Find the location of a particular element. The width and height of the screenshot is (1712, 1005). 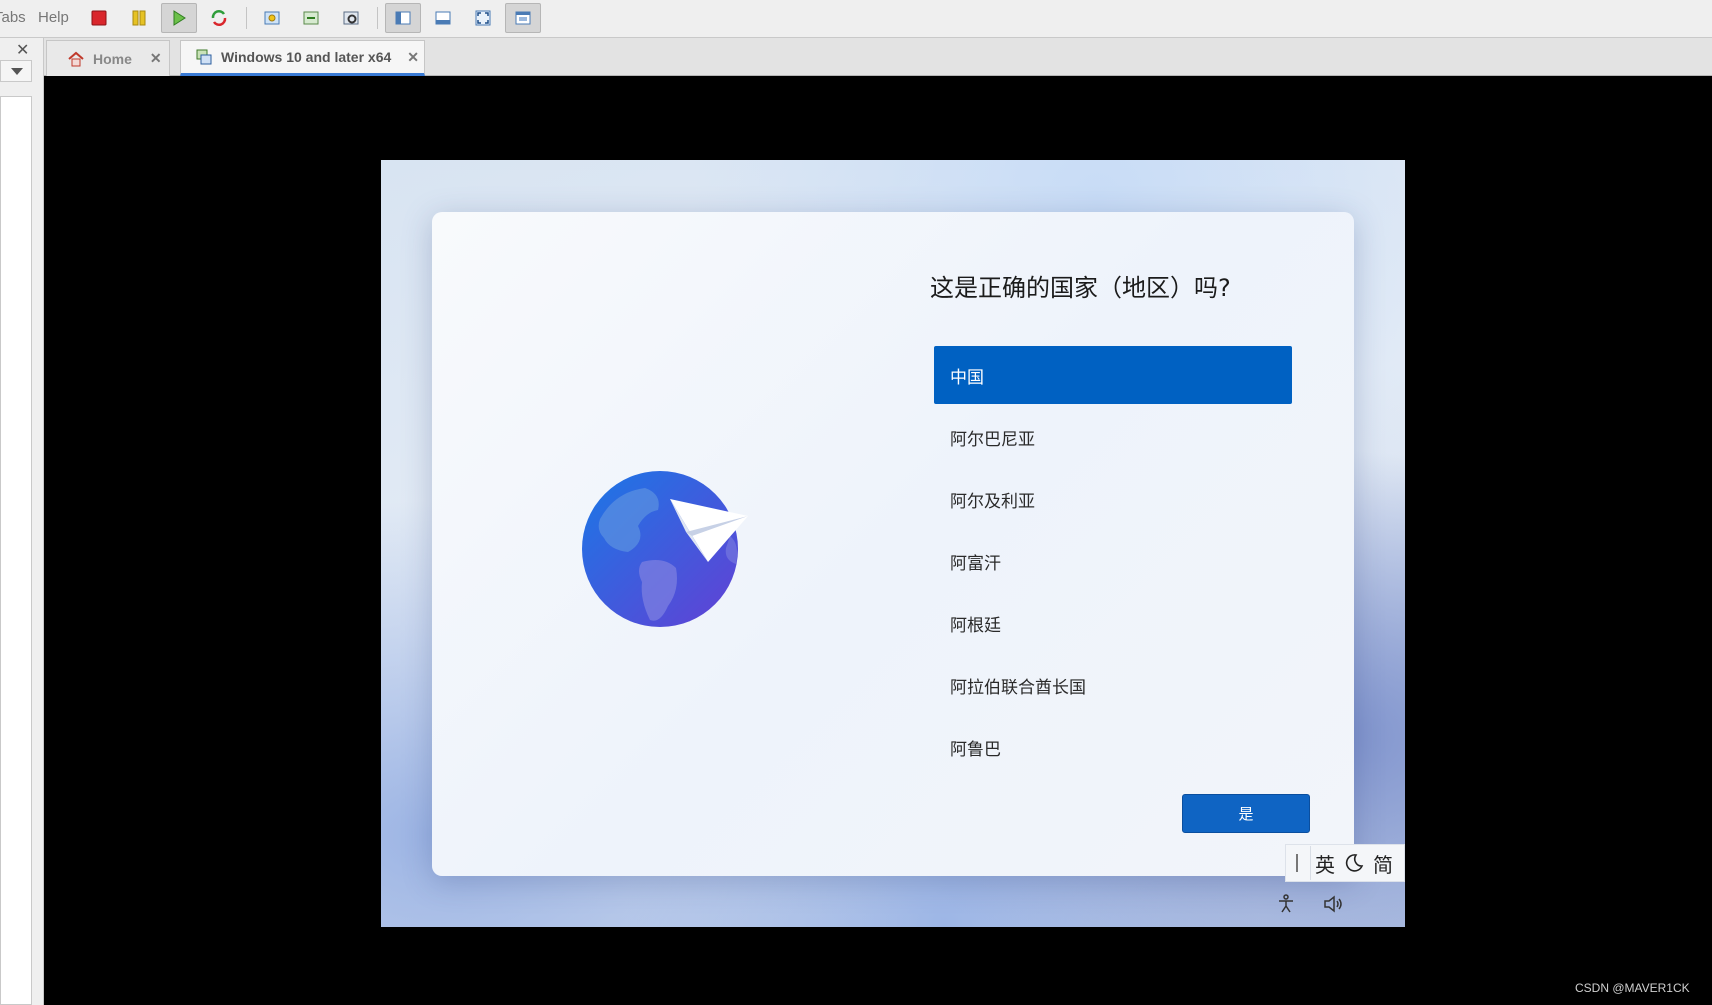

restart-icon is located at coordinates (219, 18).